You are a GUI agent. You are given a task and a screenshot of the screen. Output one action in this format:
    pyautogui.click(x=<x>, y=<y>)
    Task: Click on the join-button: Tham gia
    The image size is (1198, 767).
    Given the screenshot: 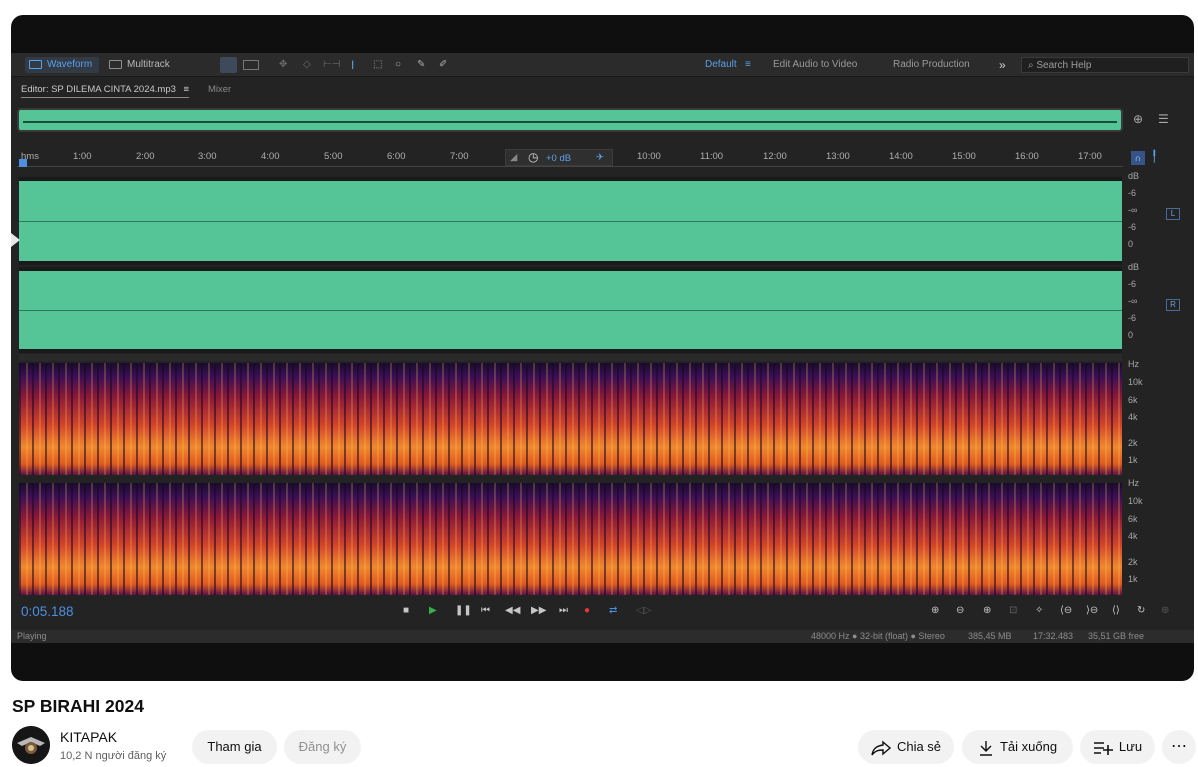 What is the action you would take?
    pyautogui.click(x=234, y=747)
    